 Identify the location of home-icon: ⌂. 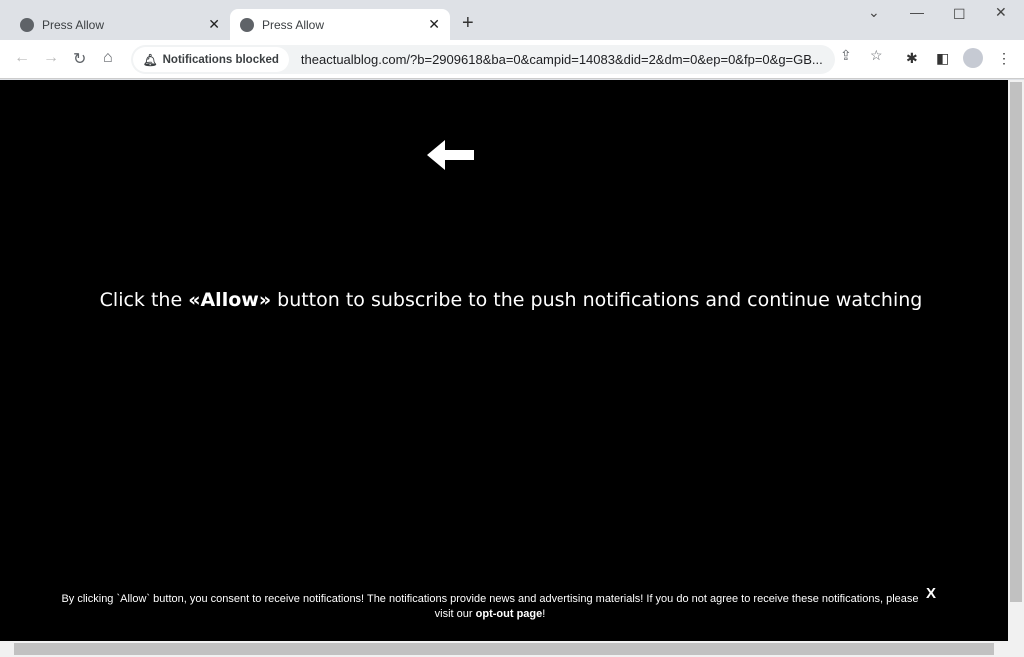
(108, 58).